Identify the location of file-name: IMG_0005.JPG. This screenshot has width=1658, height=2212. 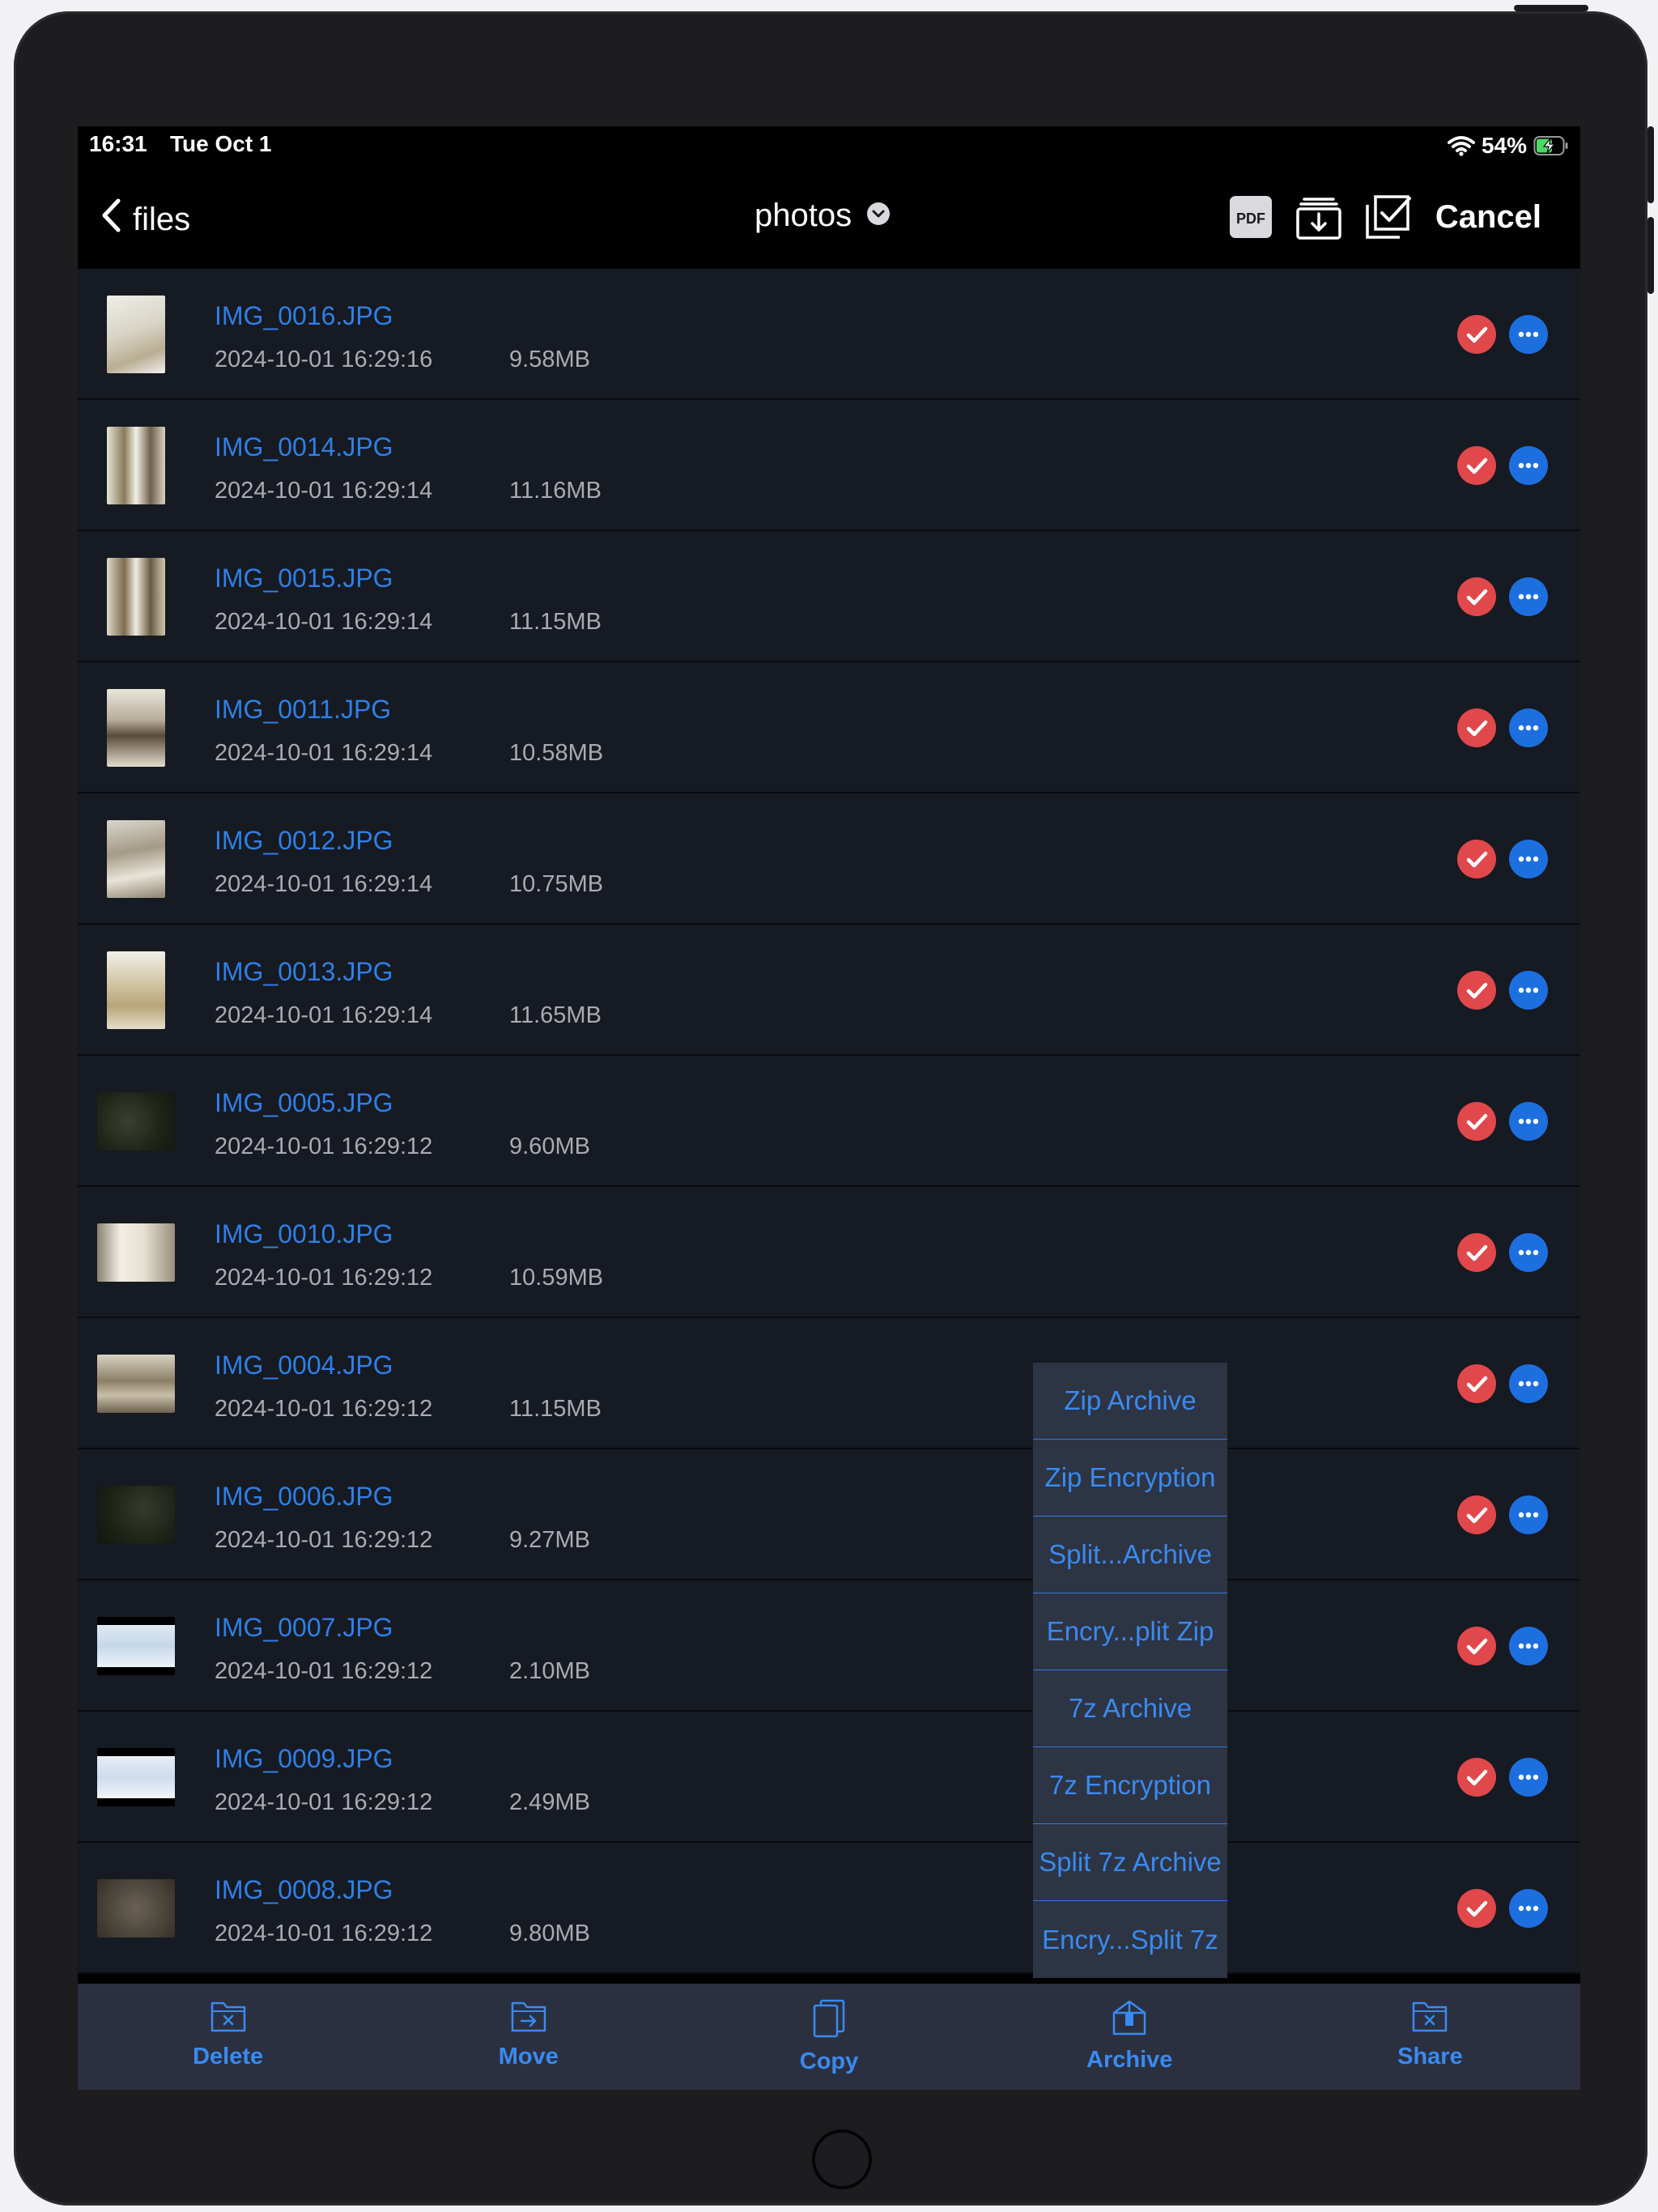
(304, 1103).